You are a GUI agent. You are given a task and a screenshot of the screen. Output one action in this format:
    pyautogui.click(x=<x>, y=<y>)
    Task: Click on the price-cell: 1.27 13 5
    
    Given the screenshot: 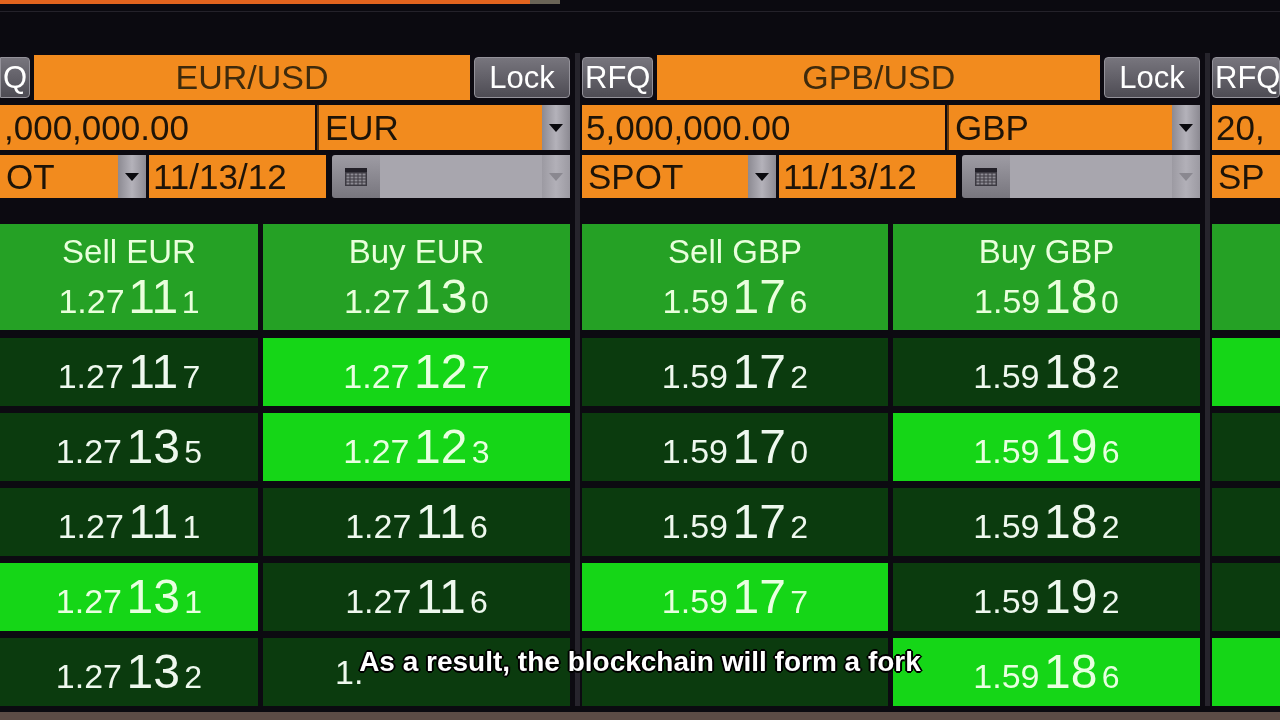 What is the action you would take?
    pyautogui.click(x=129, y=447)
    